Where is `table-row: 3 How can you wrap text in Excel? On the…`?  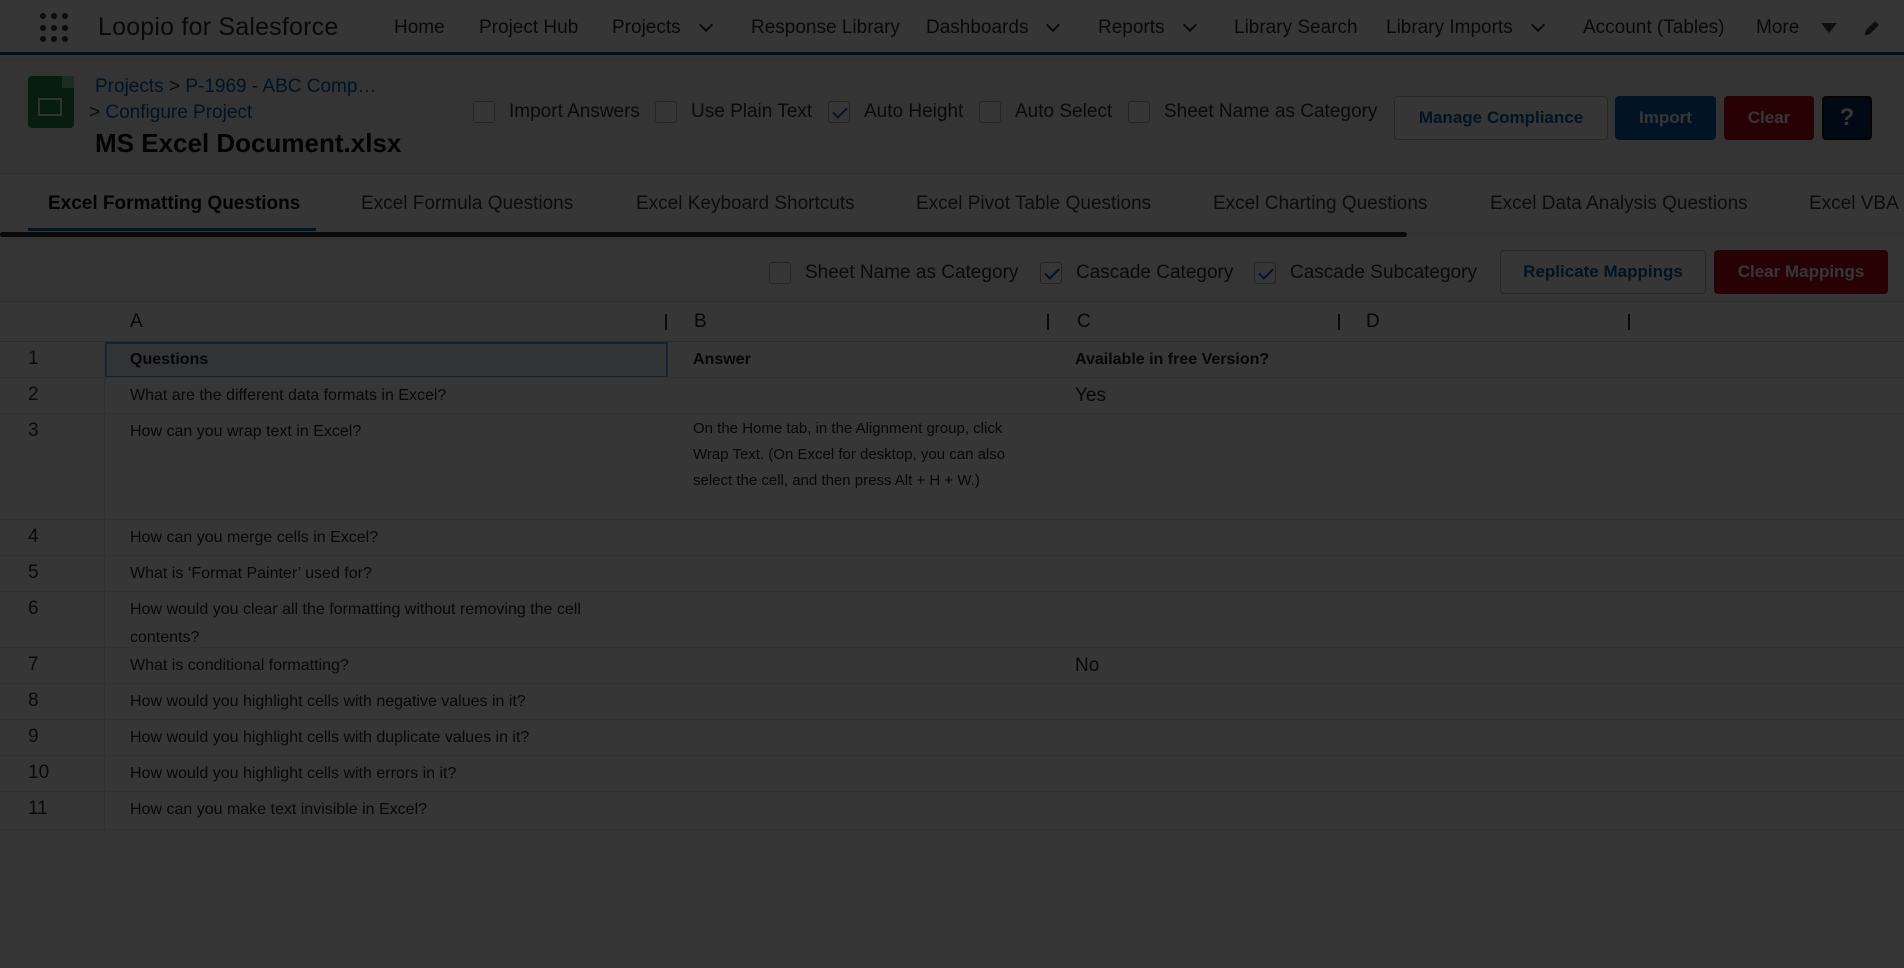 table-row: 3 How can you wrap text in Excel? On the… is located at coordinates (952, 467).